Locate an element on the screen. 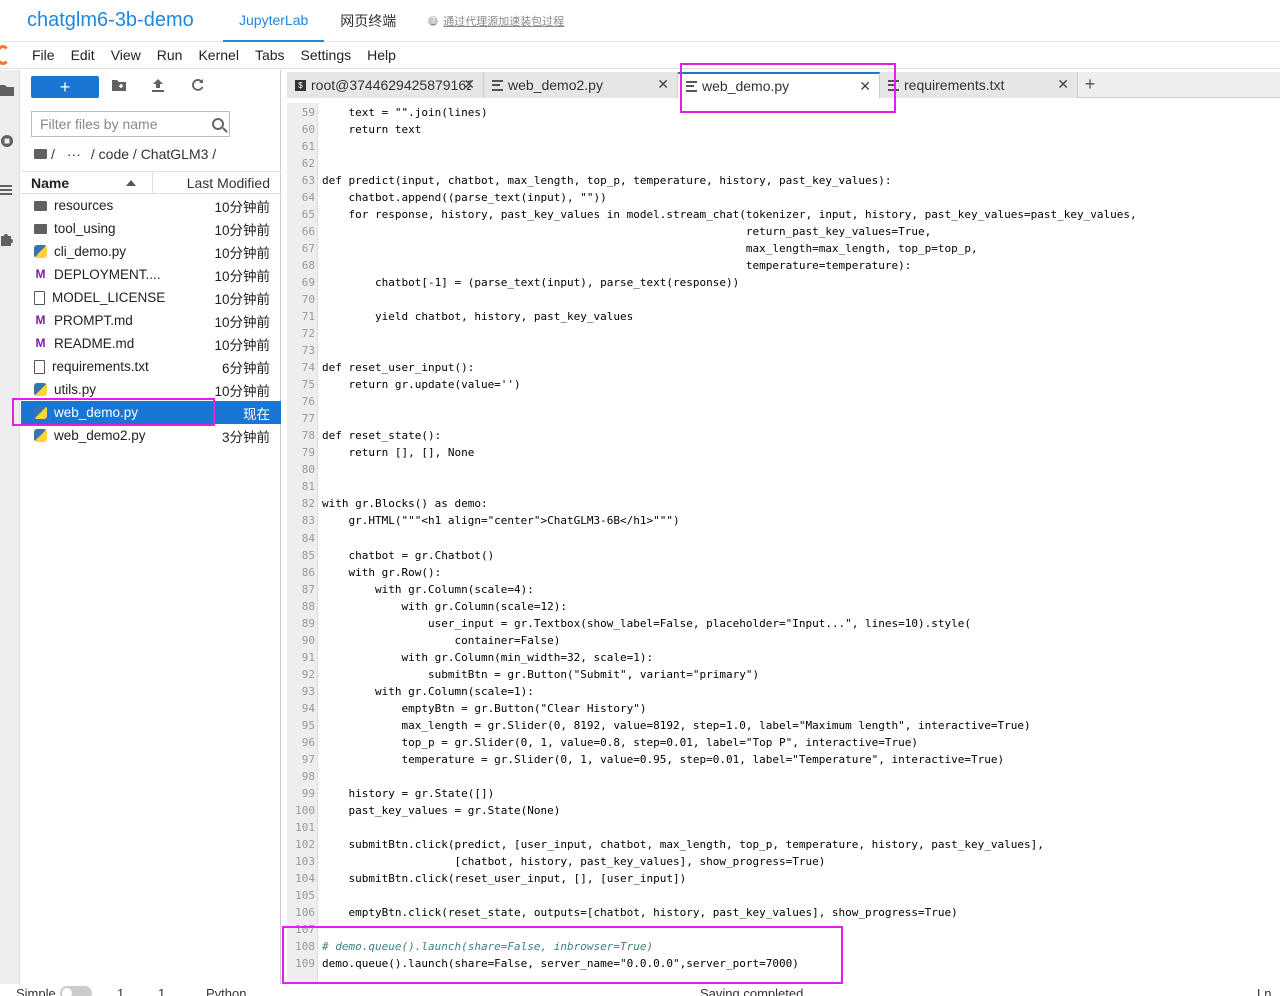  menu-edit: Edit is located at coordinates (83, 55).